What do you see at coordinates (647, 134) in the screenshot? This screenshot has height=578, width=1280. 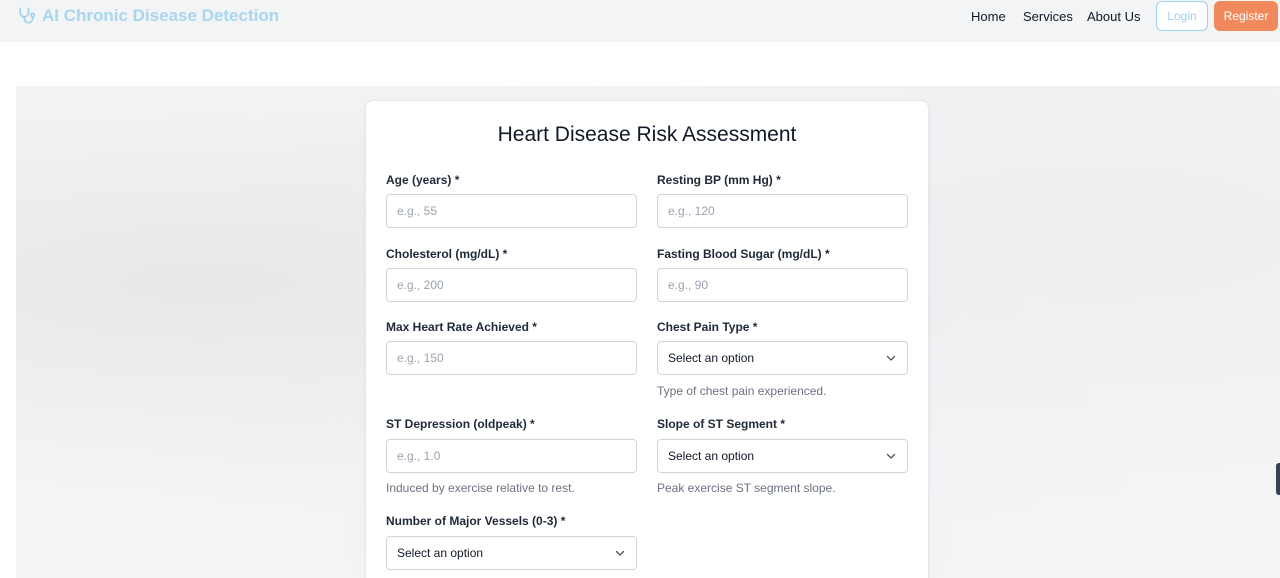 I see `form-title: Heart Disease Risk Assessment` at bounding box center [647, 134].